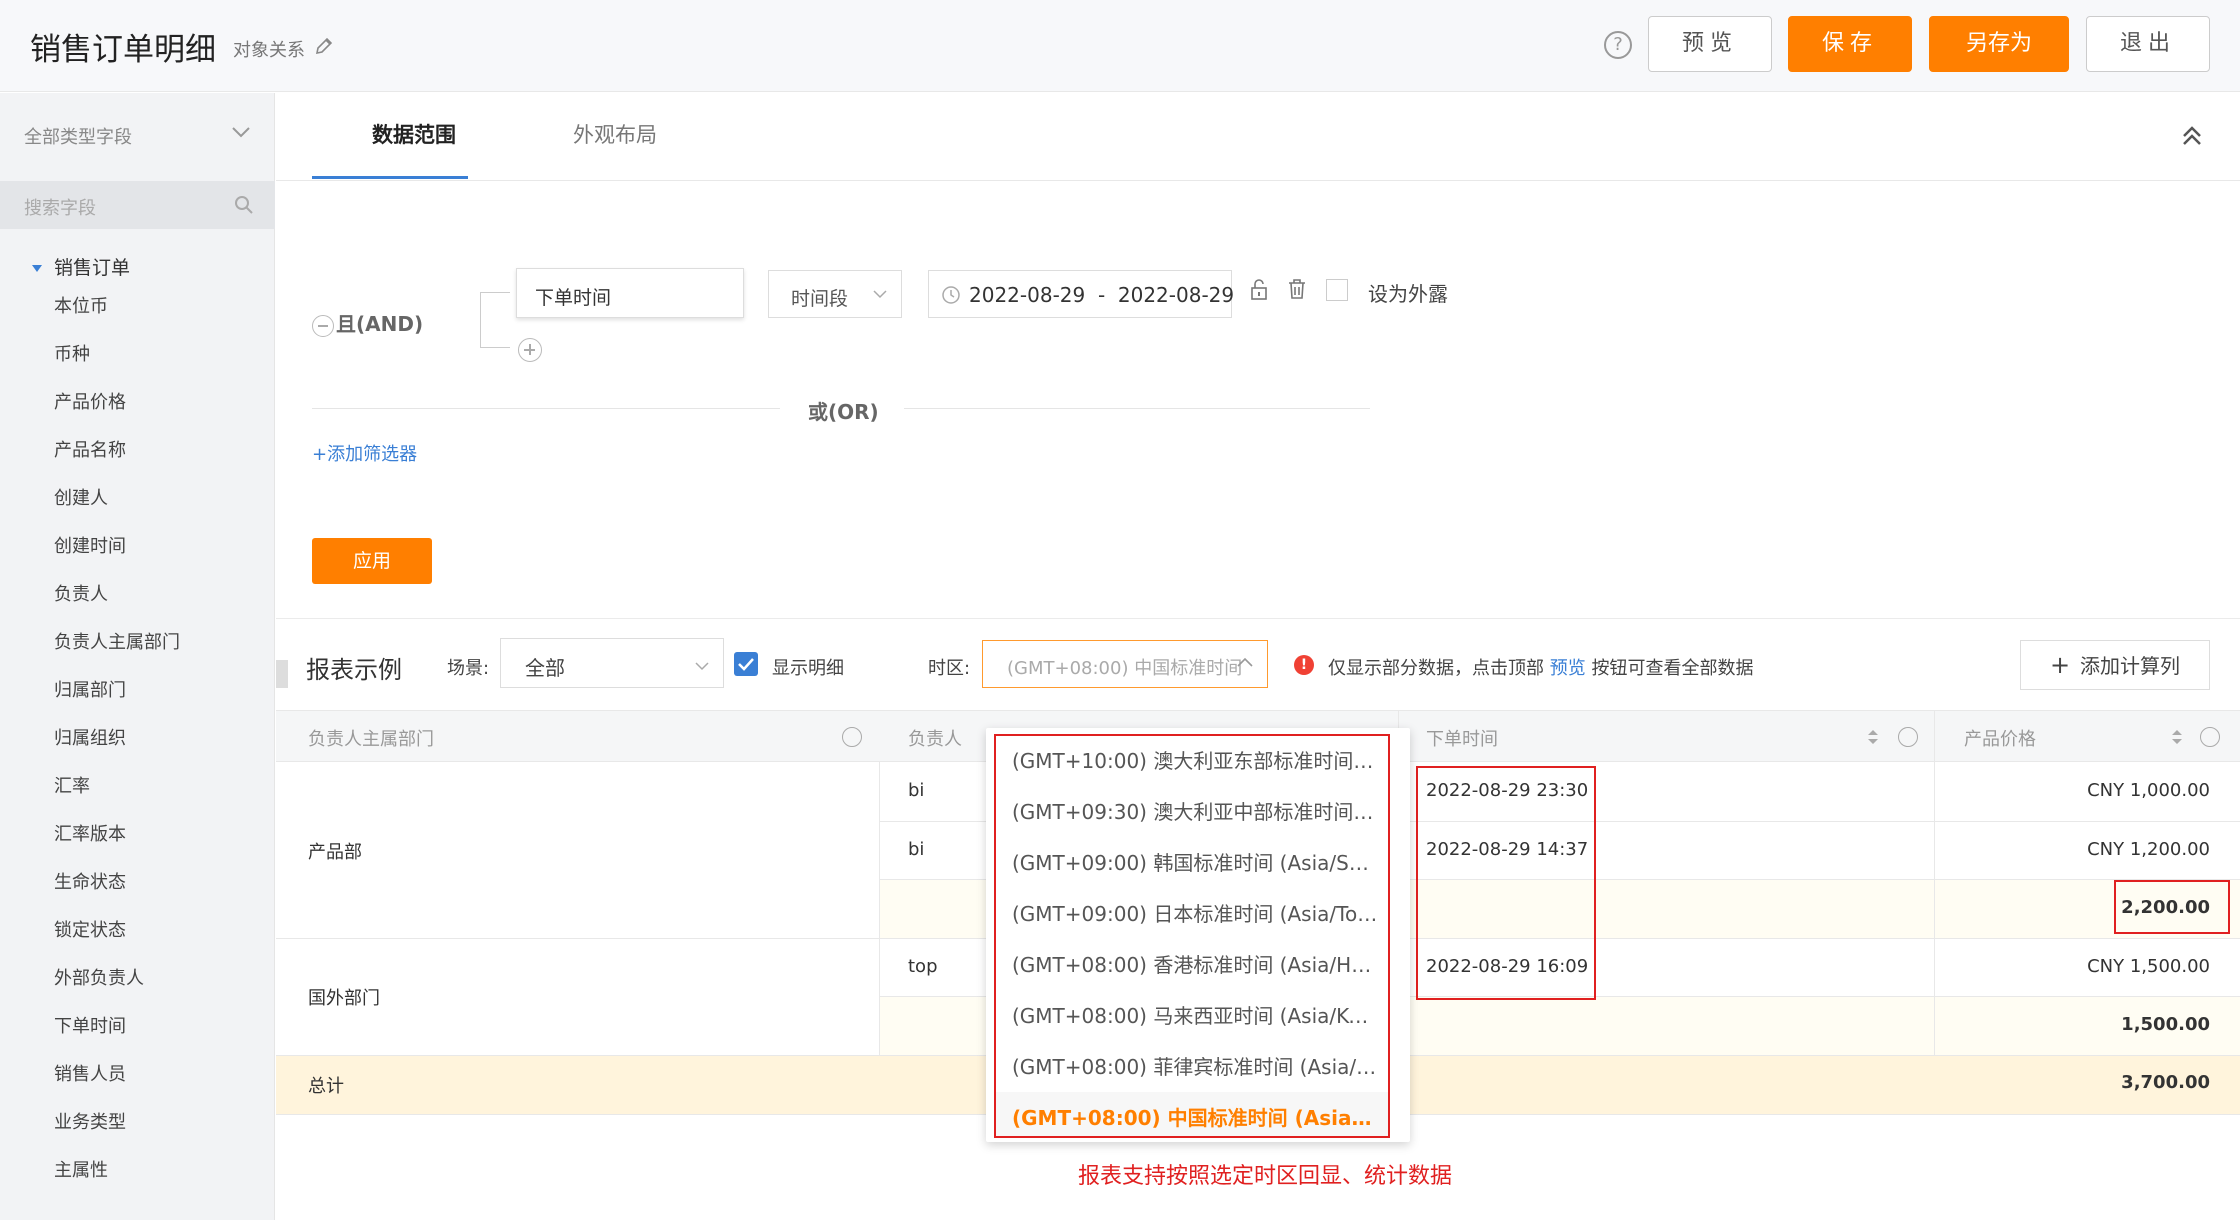 The height and width of the screenshot is (1220, 2240). Describe the element at coordinates (843, 410) in the screenshot. I see `or-group-label: 或(OR)` at that location.